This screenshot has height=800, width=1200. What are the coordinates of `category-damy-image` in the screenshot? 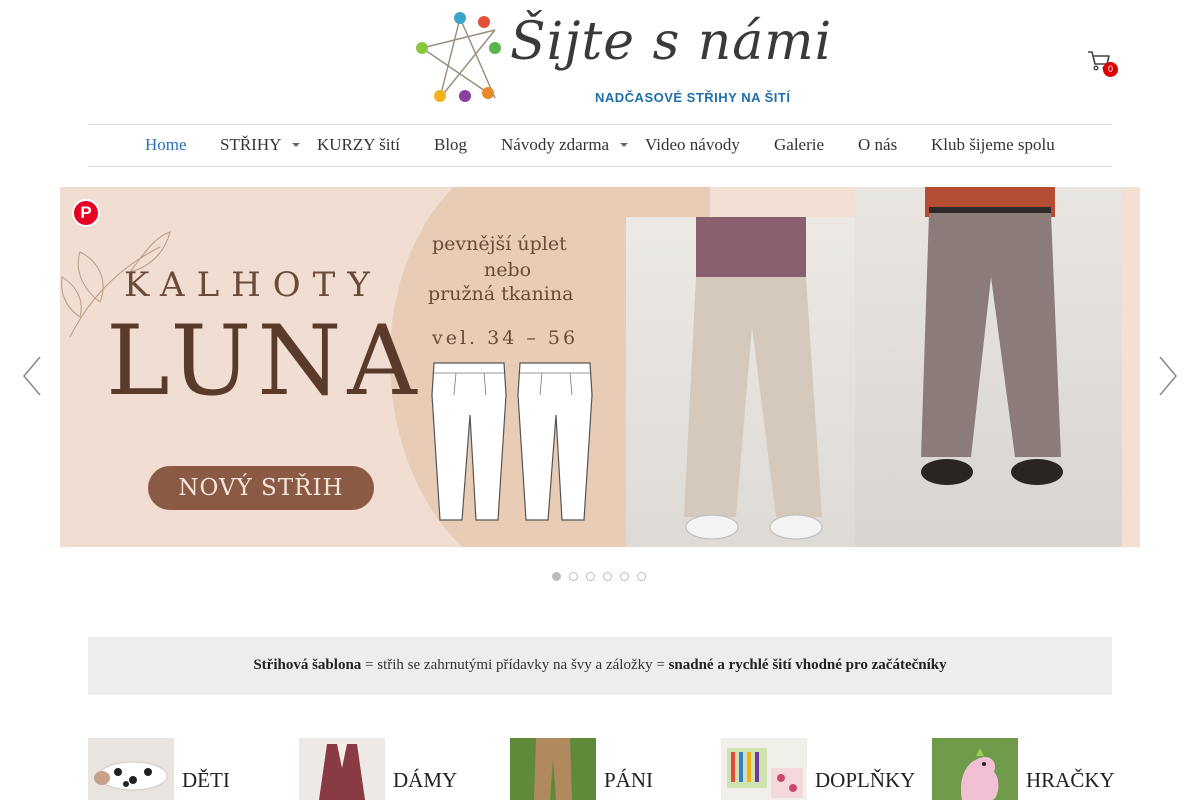 It's located at (342, 769).